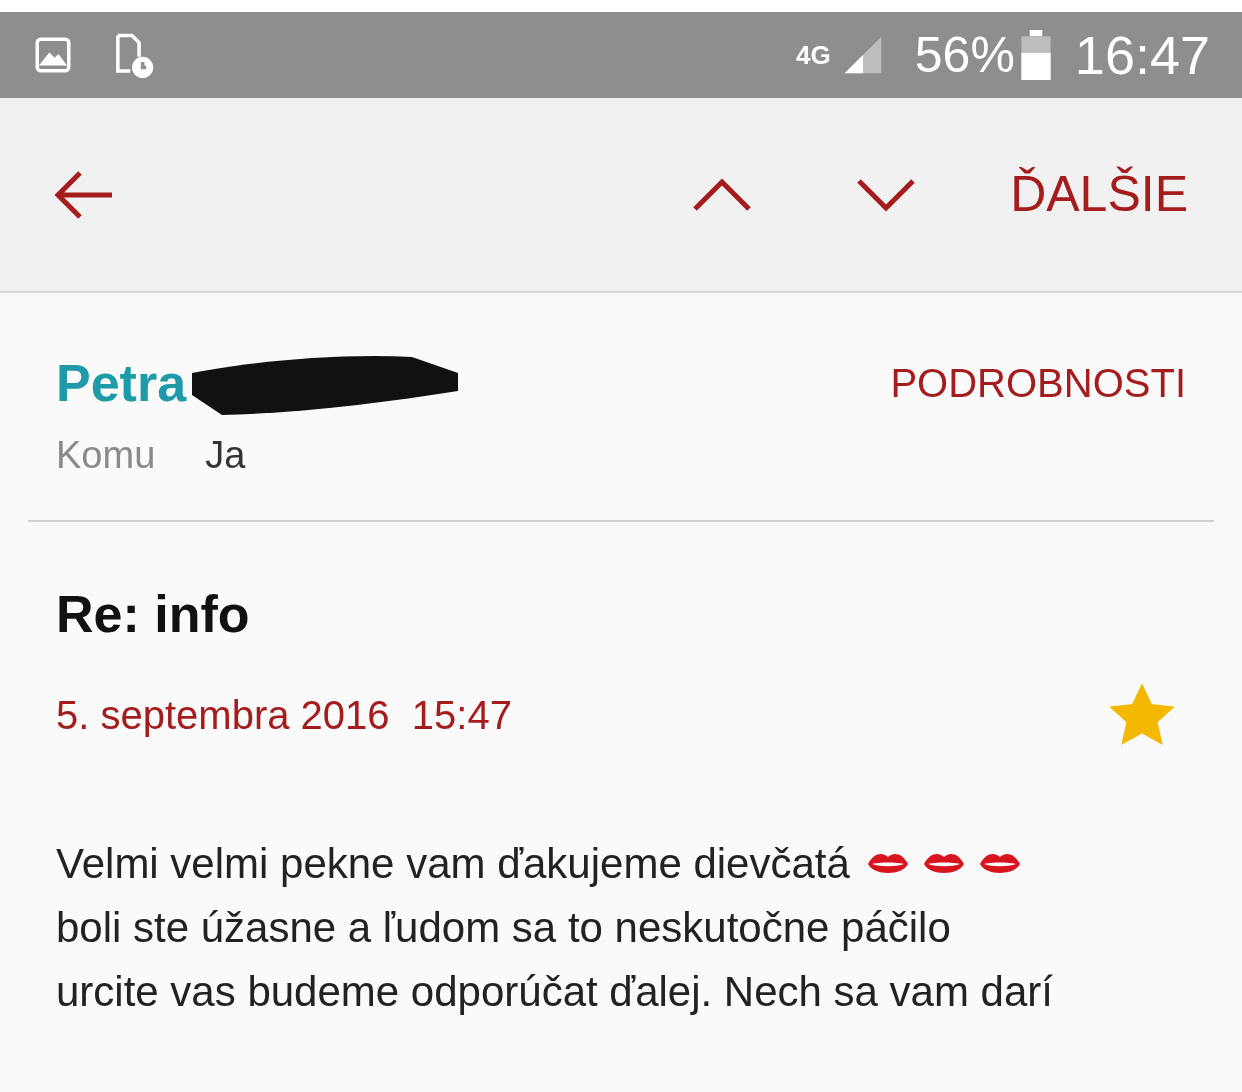 The width and height of the screenshot is (1242, 1092). Describe the element at coordinates (284, 715) in the screenshot. I see `message-date: 5. septembra 2016 15:47` at that location.